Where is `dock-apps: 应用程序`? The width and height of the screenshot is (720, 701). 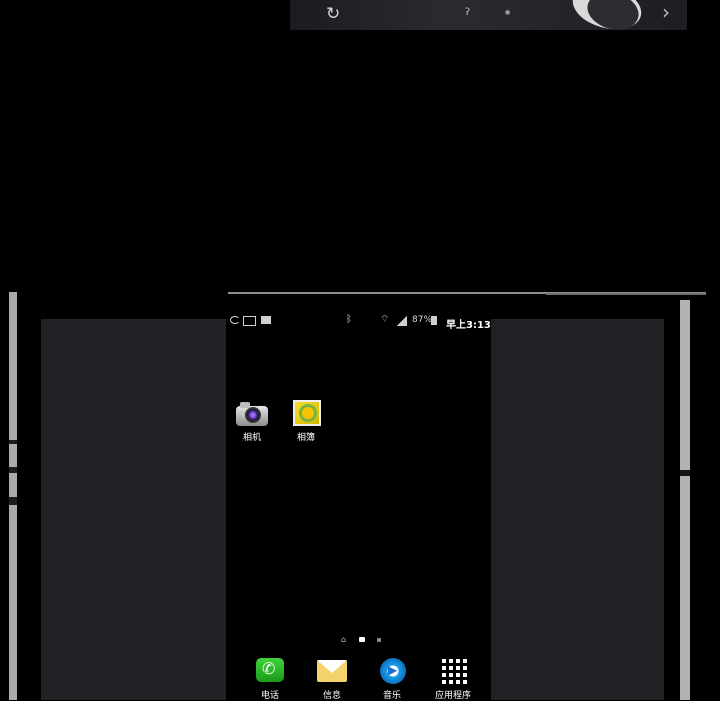 dock-apps: 应用程序 is located at coordinates (453, 679).